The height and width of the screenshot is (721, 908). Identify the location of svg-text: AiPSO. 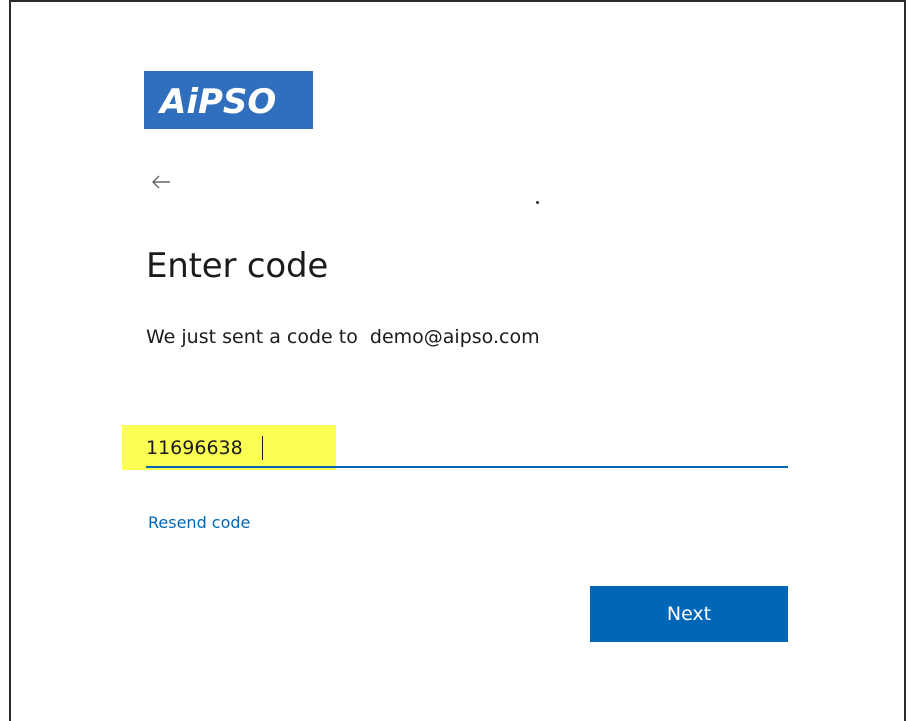
(216, 101).